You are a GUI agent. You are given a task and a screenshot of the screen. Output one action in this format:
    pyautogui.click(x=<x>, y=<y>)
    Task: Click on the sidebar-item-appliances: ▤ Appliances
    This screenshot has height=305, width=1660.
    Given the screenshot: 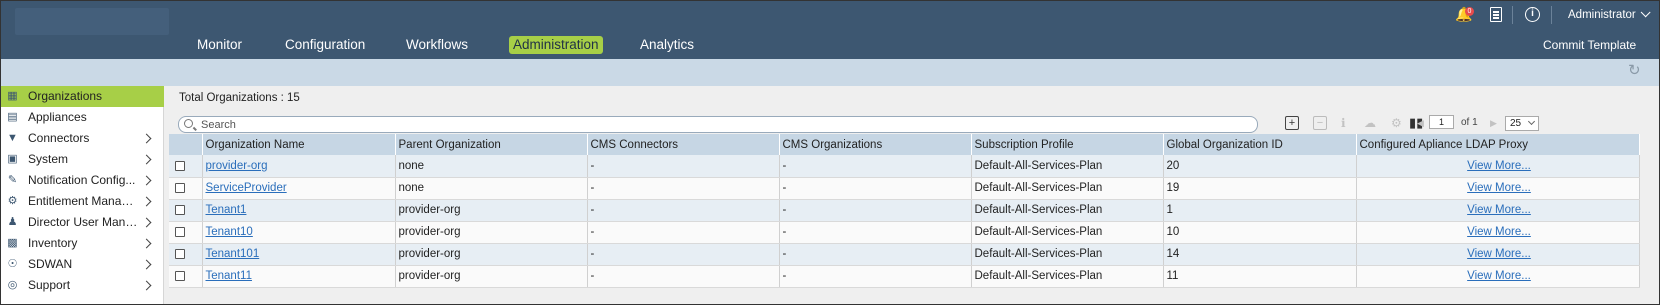 What is the action you would take?
    pyautogui.click(x=82, y=117)
    